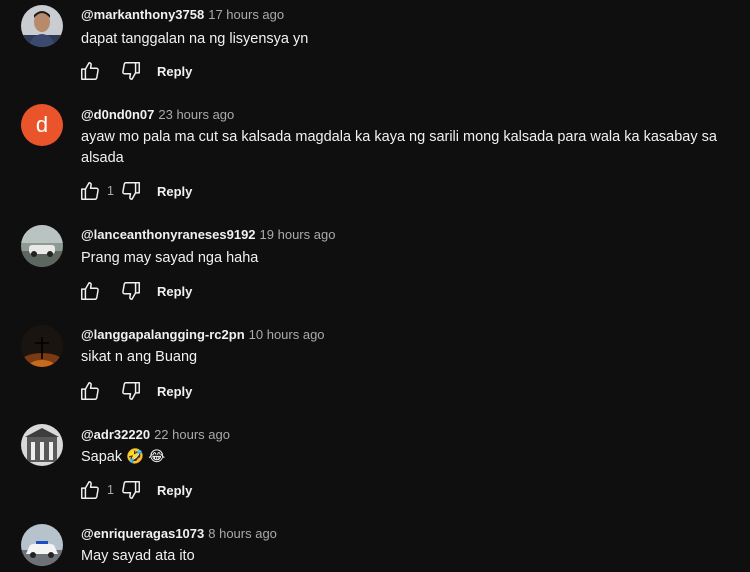 This screenshot has height=572, width=750. I want to click on comment-header: @markanthony3758 17 hours ago, so click(182, 14).